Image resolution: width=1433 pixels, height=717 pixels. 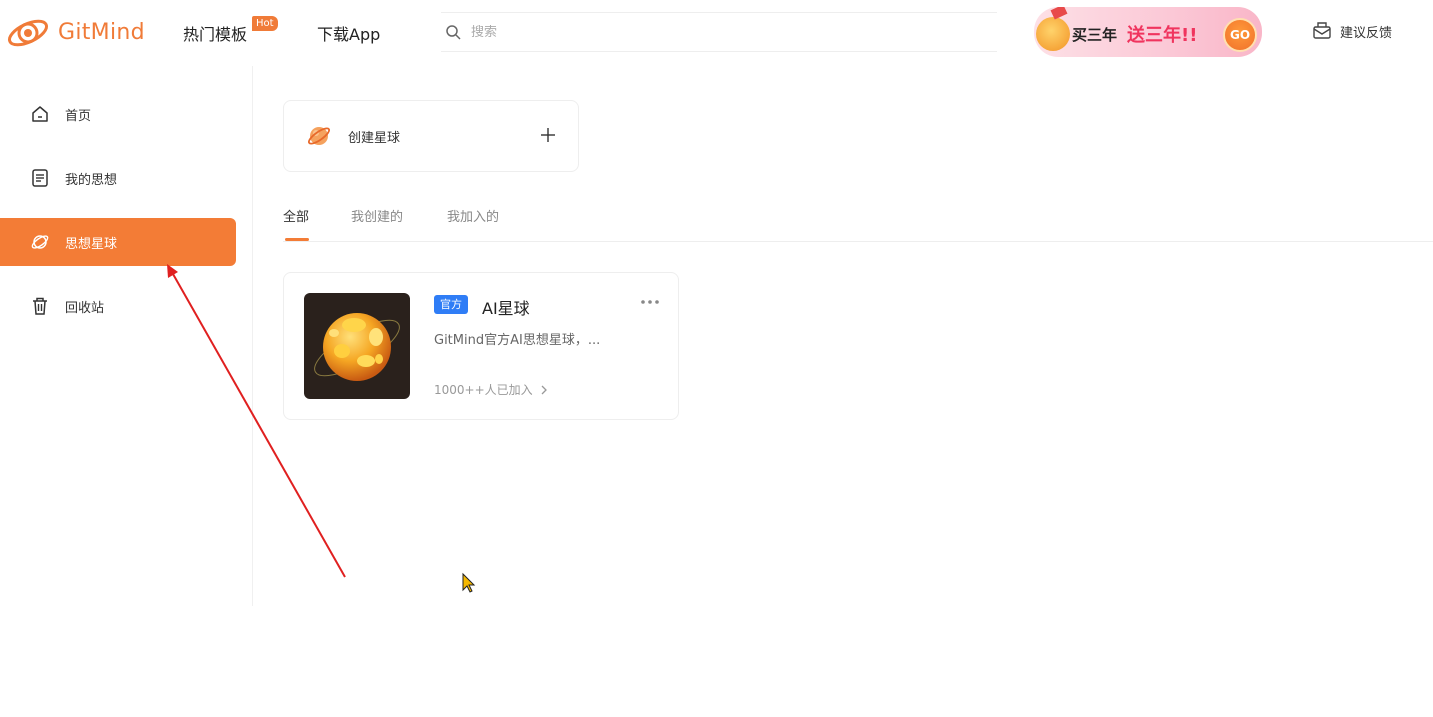 I want to click on feedback-button: 建议反馈, so click(x=1352, y=31).